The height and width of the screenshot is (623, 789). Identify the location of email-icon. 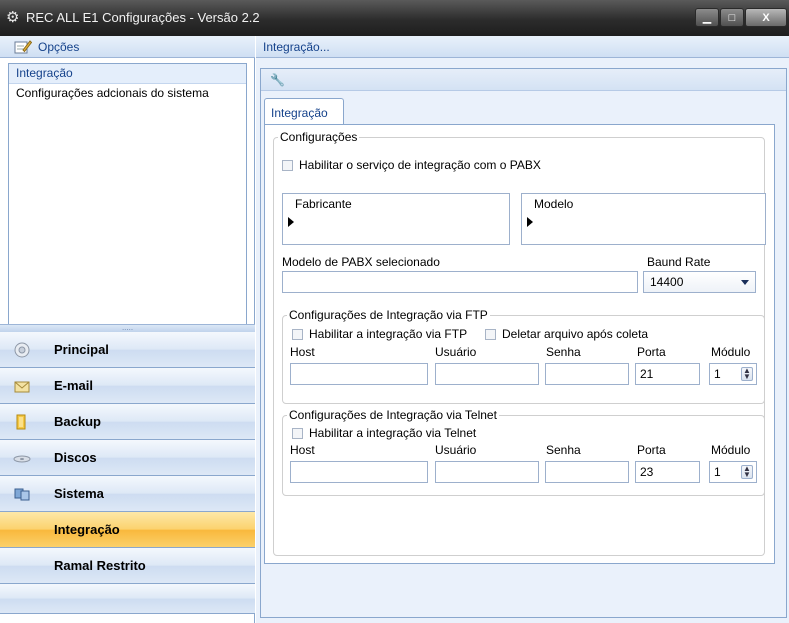
(22, 387).